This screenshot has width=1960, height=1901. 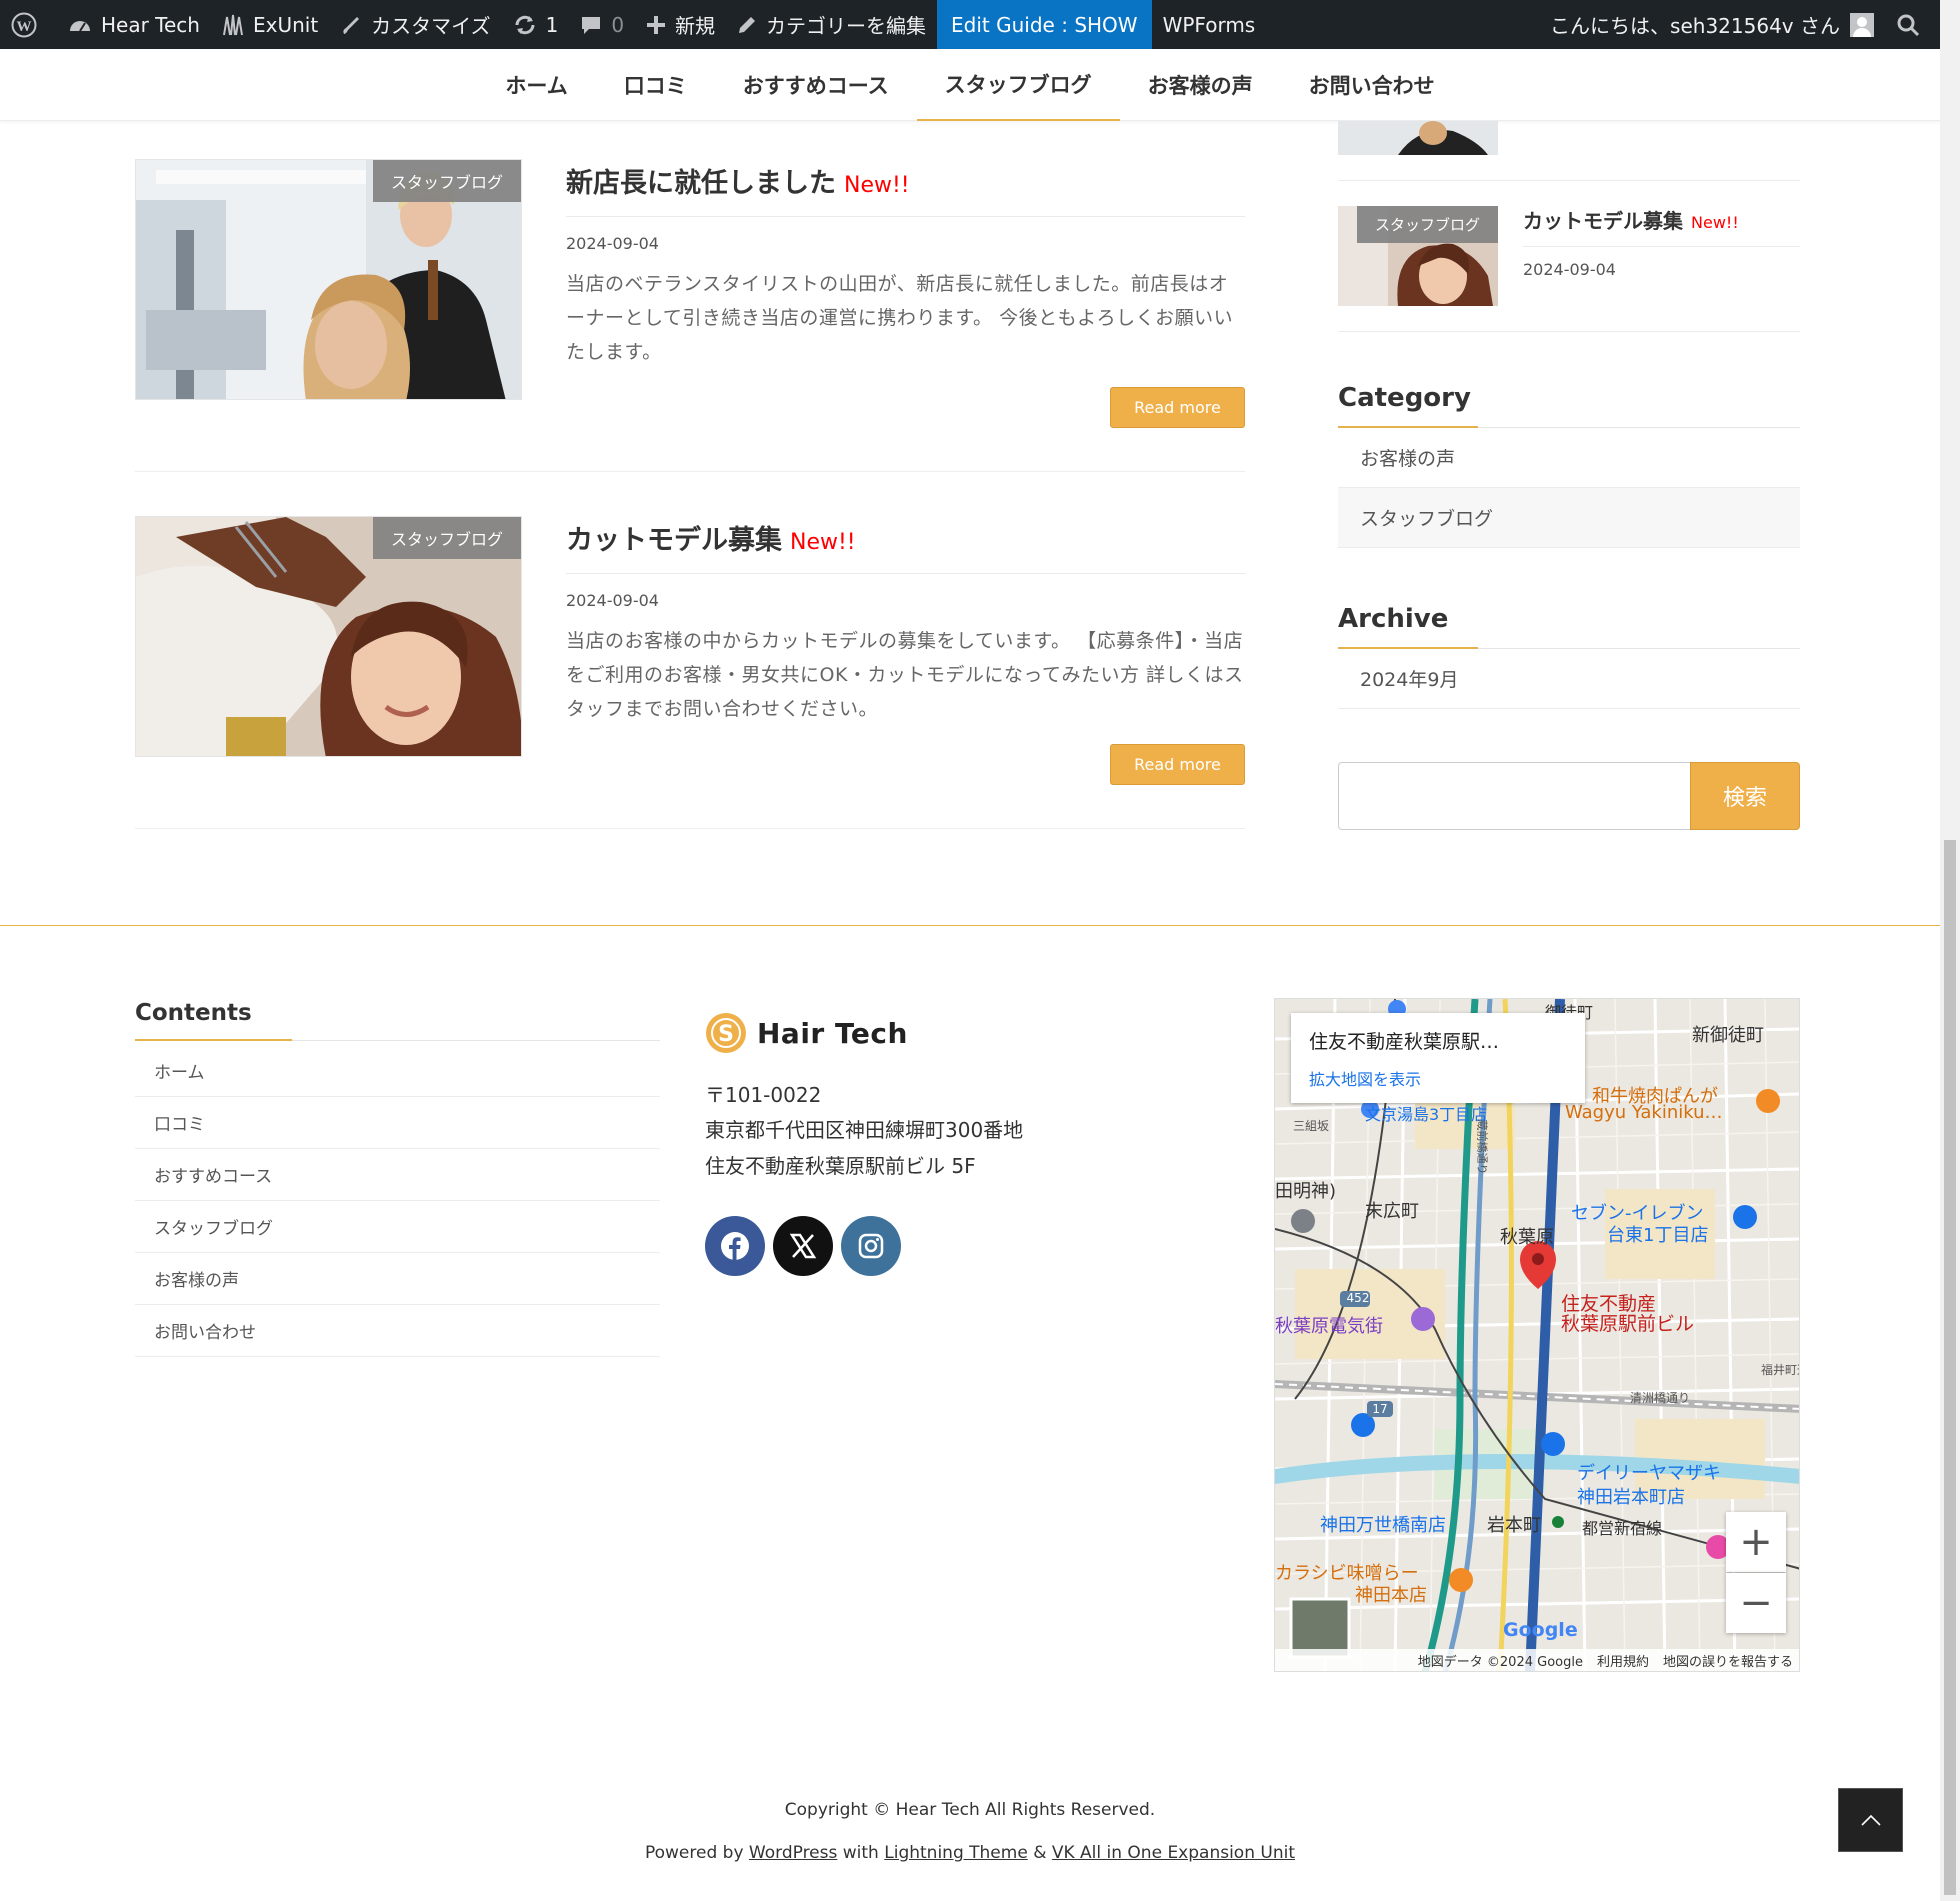 What do you see at coordinates (397, 1175) in the screenshot?
I see `footer-link-courses: おすすめコース` at bounding box center [397, 1175].